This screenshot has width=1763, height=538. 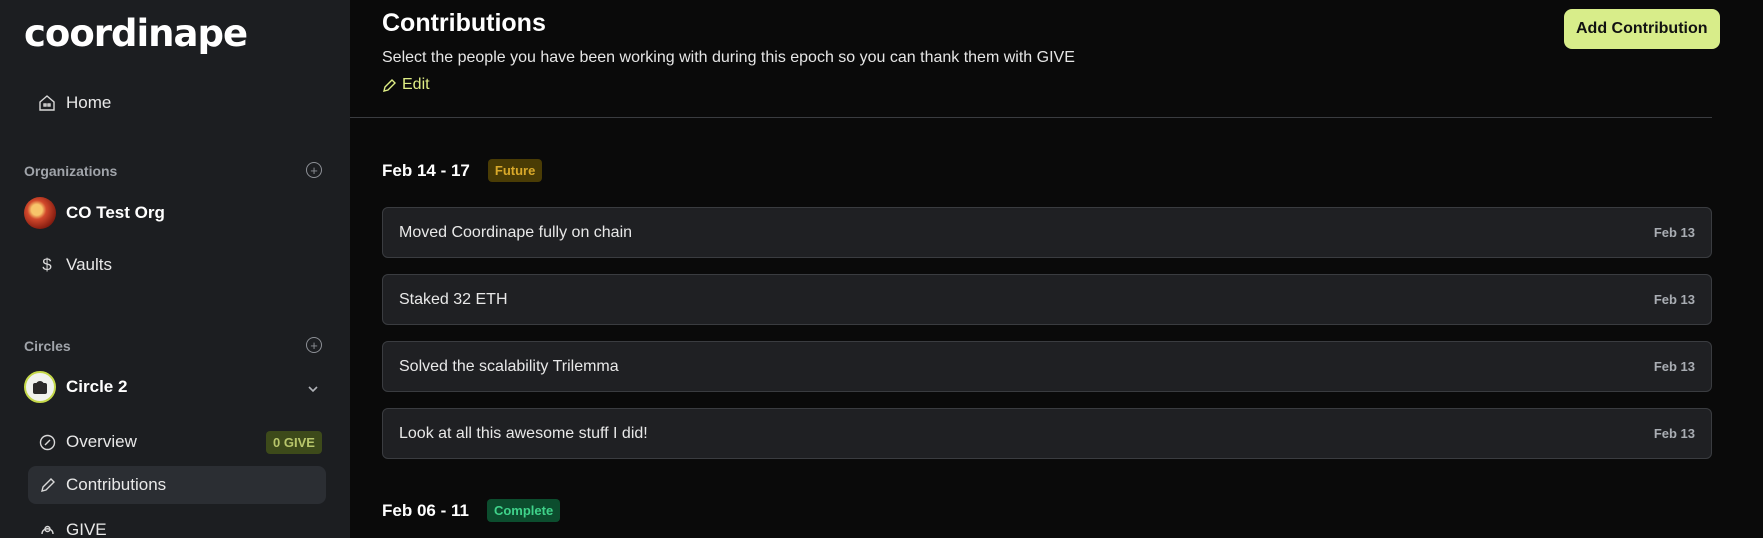 I want to click on sidebar-item-give: GIVE, so click(x=177, y=524).